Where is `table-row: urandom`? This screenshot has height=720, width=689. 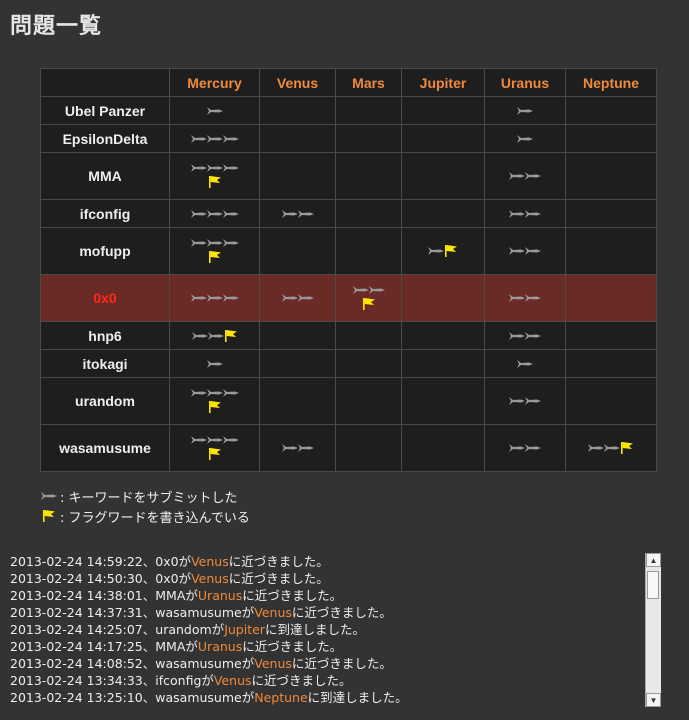
table-row: urandom is located at coordinates (348, 401).